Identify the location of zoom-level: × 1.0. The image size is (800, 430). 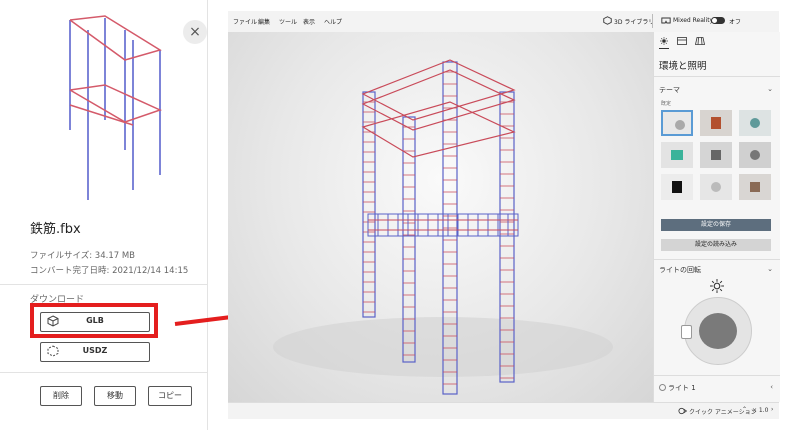
(760, 410).